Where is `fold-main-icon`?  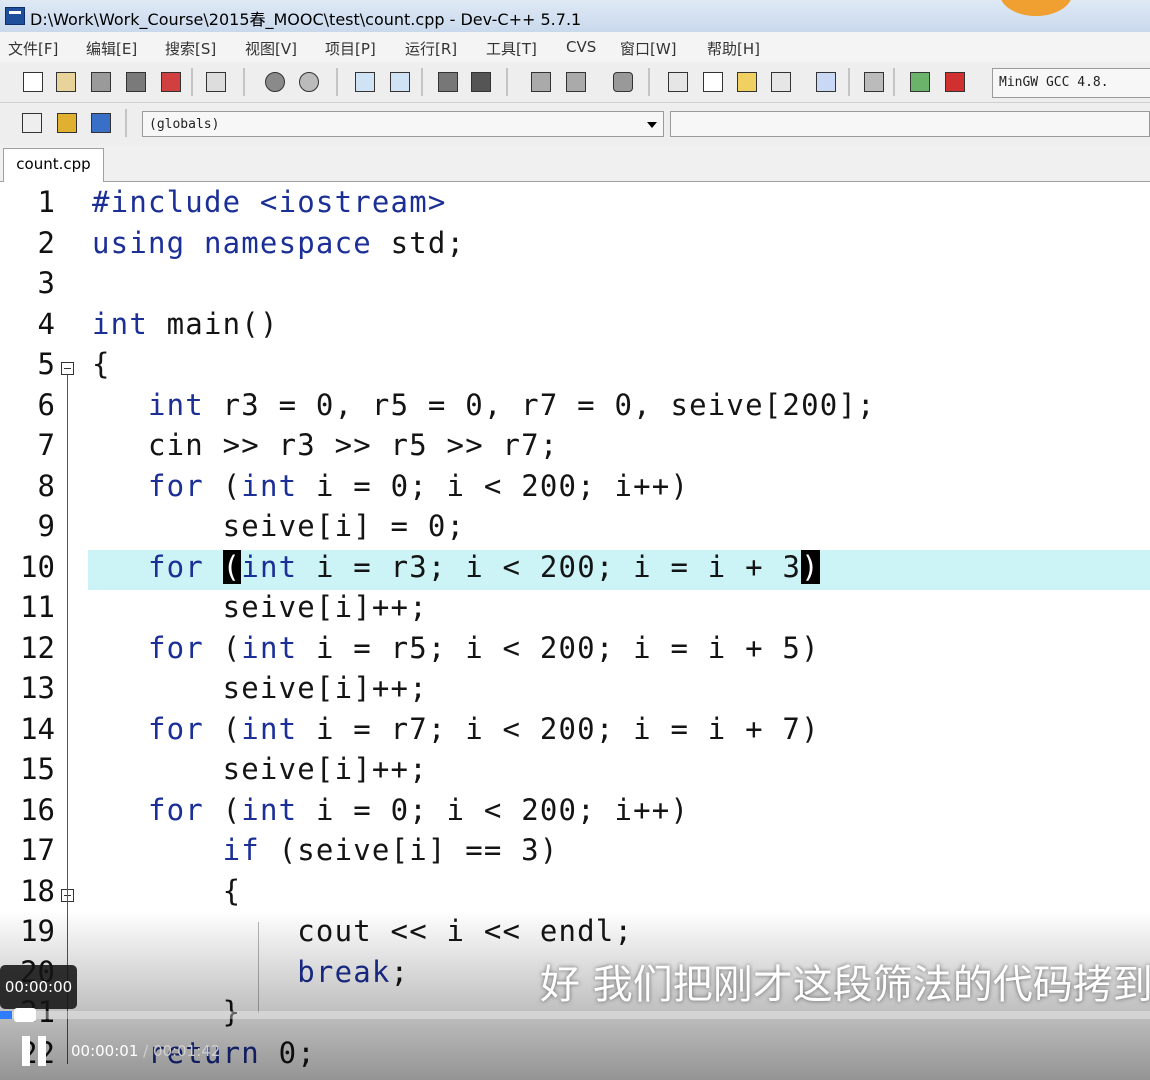
fold-main-icon is located at coordinates (67, 368).